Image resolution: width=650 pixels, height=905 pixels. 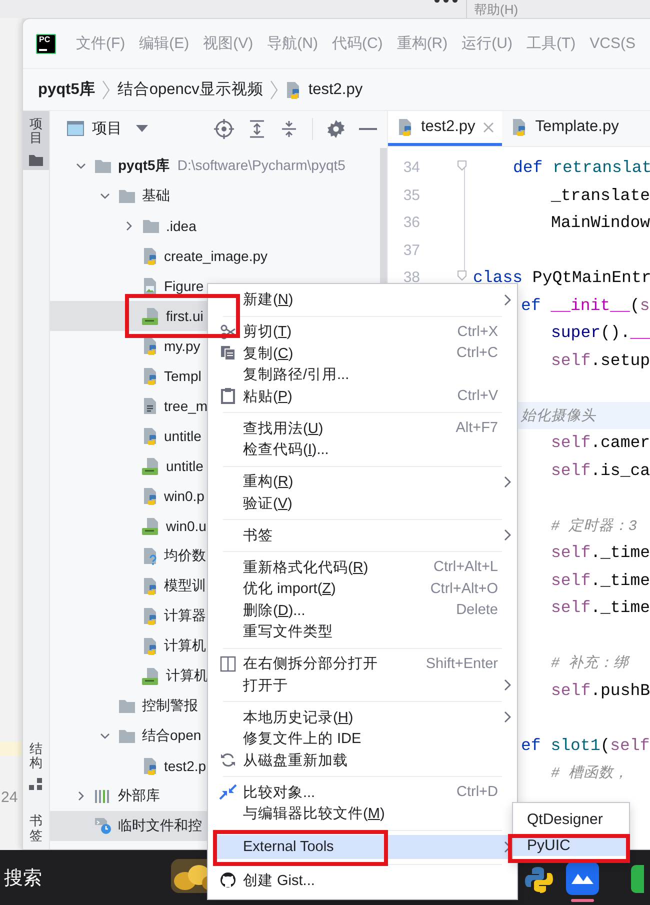 What do you see at coordinates (46, 44) in the screenshot?
I see `app-logo: PC` at bounding box center [46, 44].